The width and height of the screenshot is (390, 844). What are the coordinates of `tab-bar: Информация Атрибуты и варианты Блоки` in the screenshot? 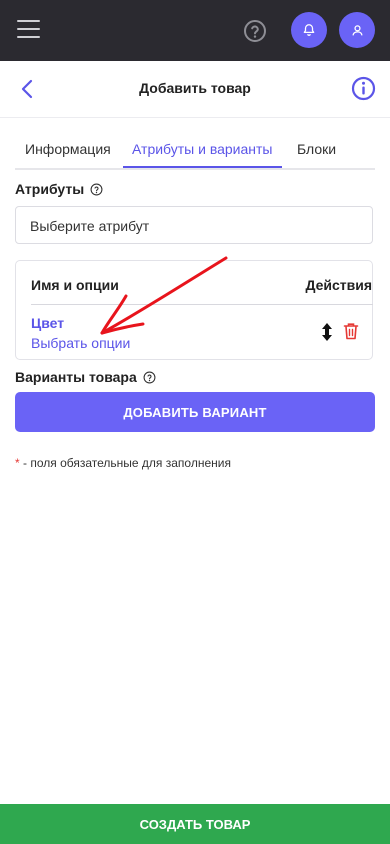 It's located at (195, 152).